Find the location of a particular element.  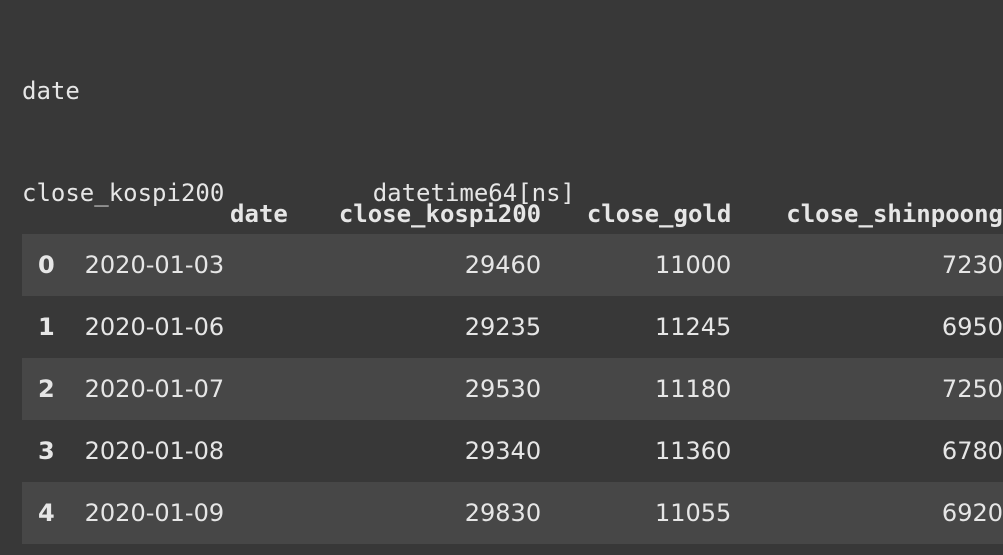

table-row: 4 2020-01-09 29830 11055 6920 is located at coordinates (512, 513).